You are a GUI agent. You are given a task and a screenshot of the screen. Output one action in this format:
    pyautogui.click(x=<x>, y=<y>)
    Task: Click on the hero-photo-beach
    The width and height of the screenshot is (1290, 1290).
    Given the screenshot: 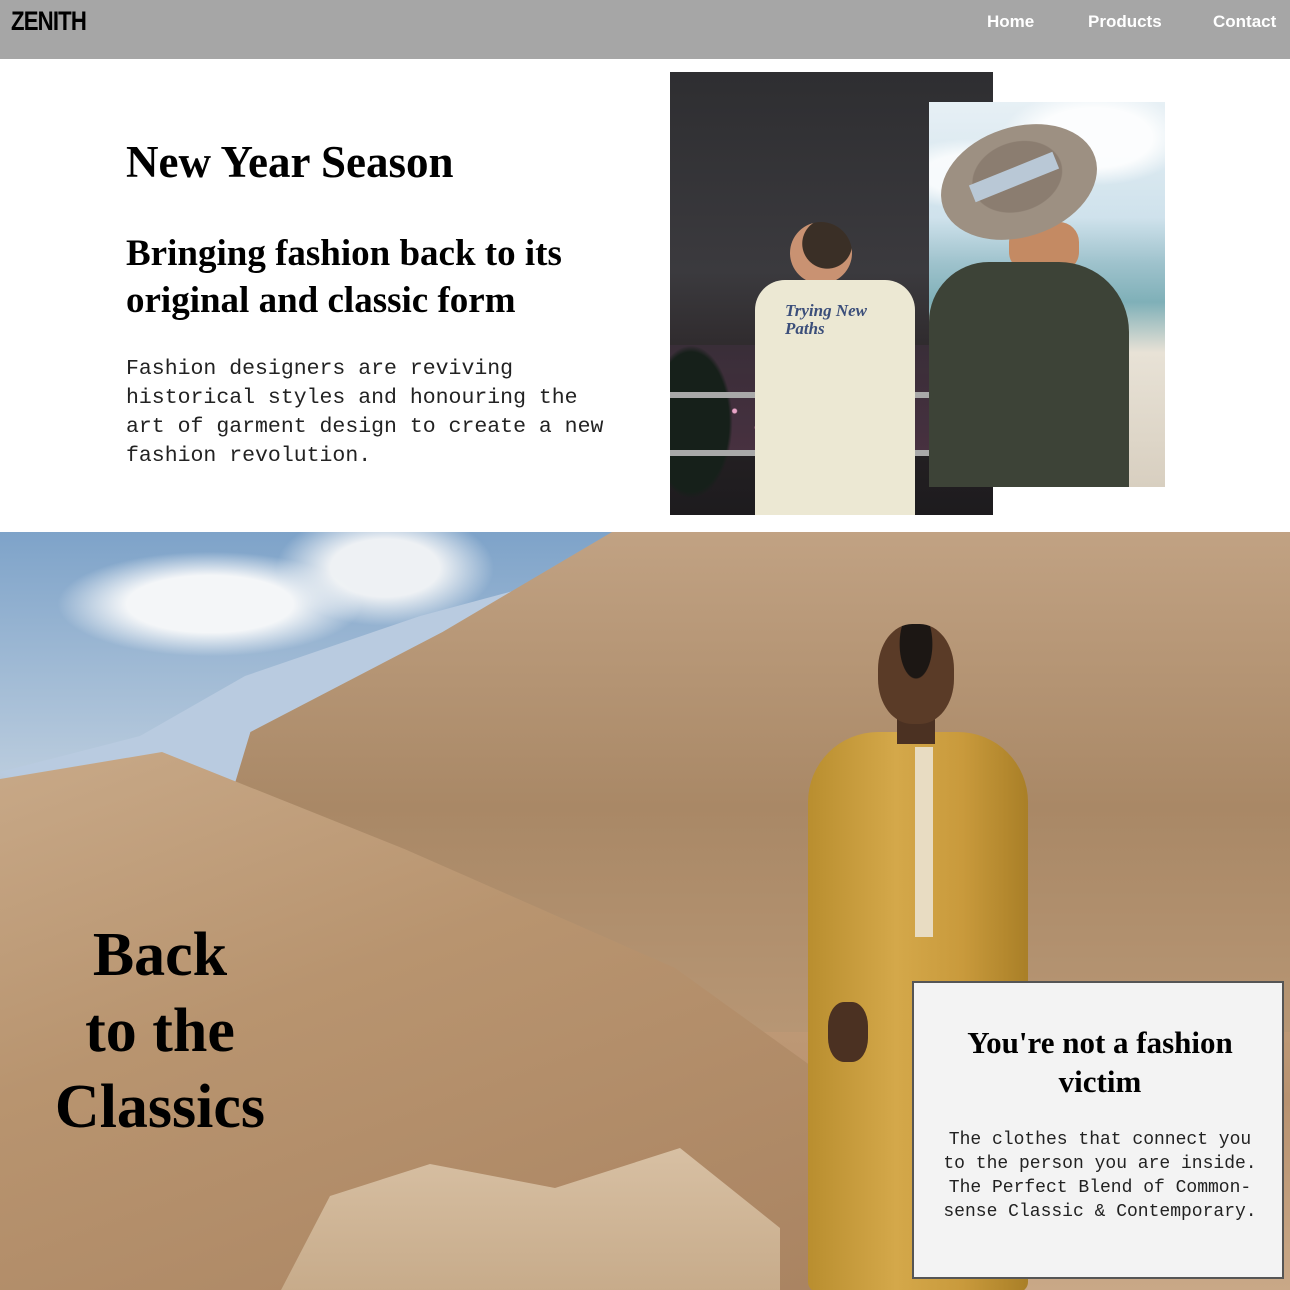 What is the action you would take?
    pyautogui.click(x=1047, y=294)
    